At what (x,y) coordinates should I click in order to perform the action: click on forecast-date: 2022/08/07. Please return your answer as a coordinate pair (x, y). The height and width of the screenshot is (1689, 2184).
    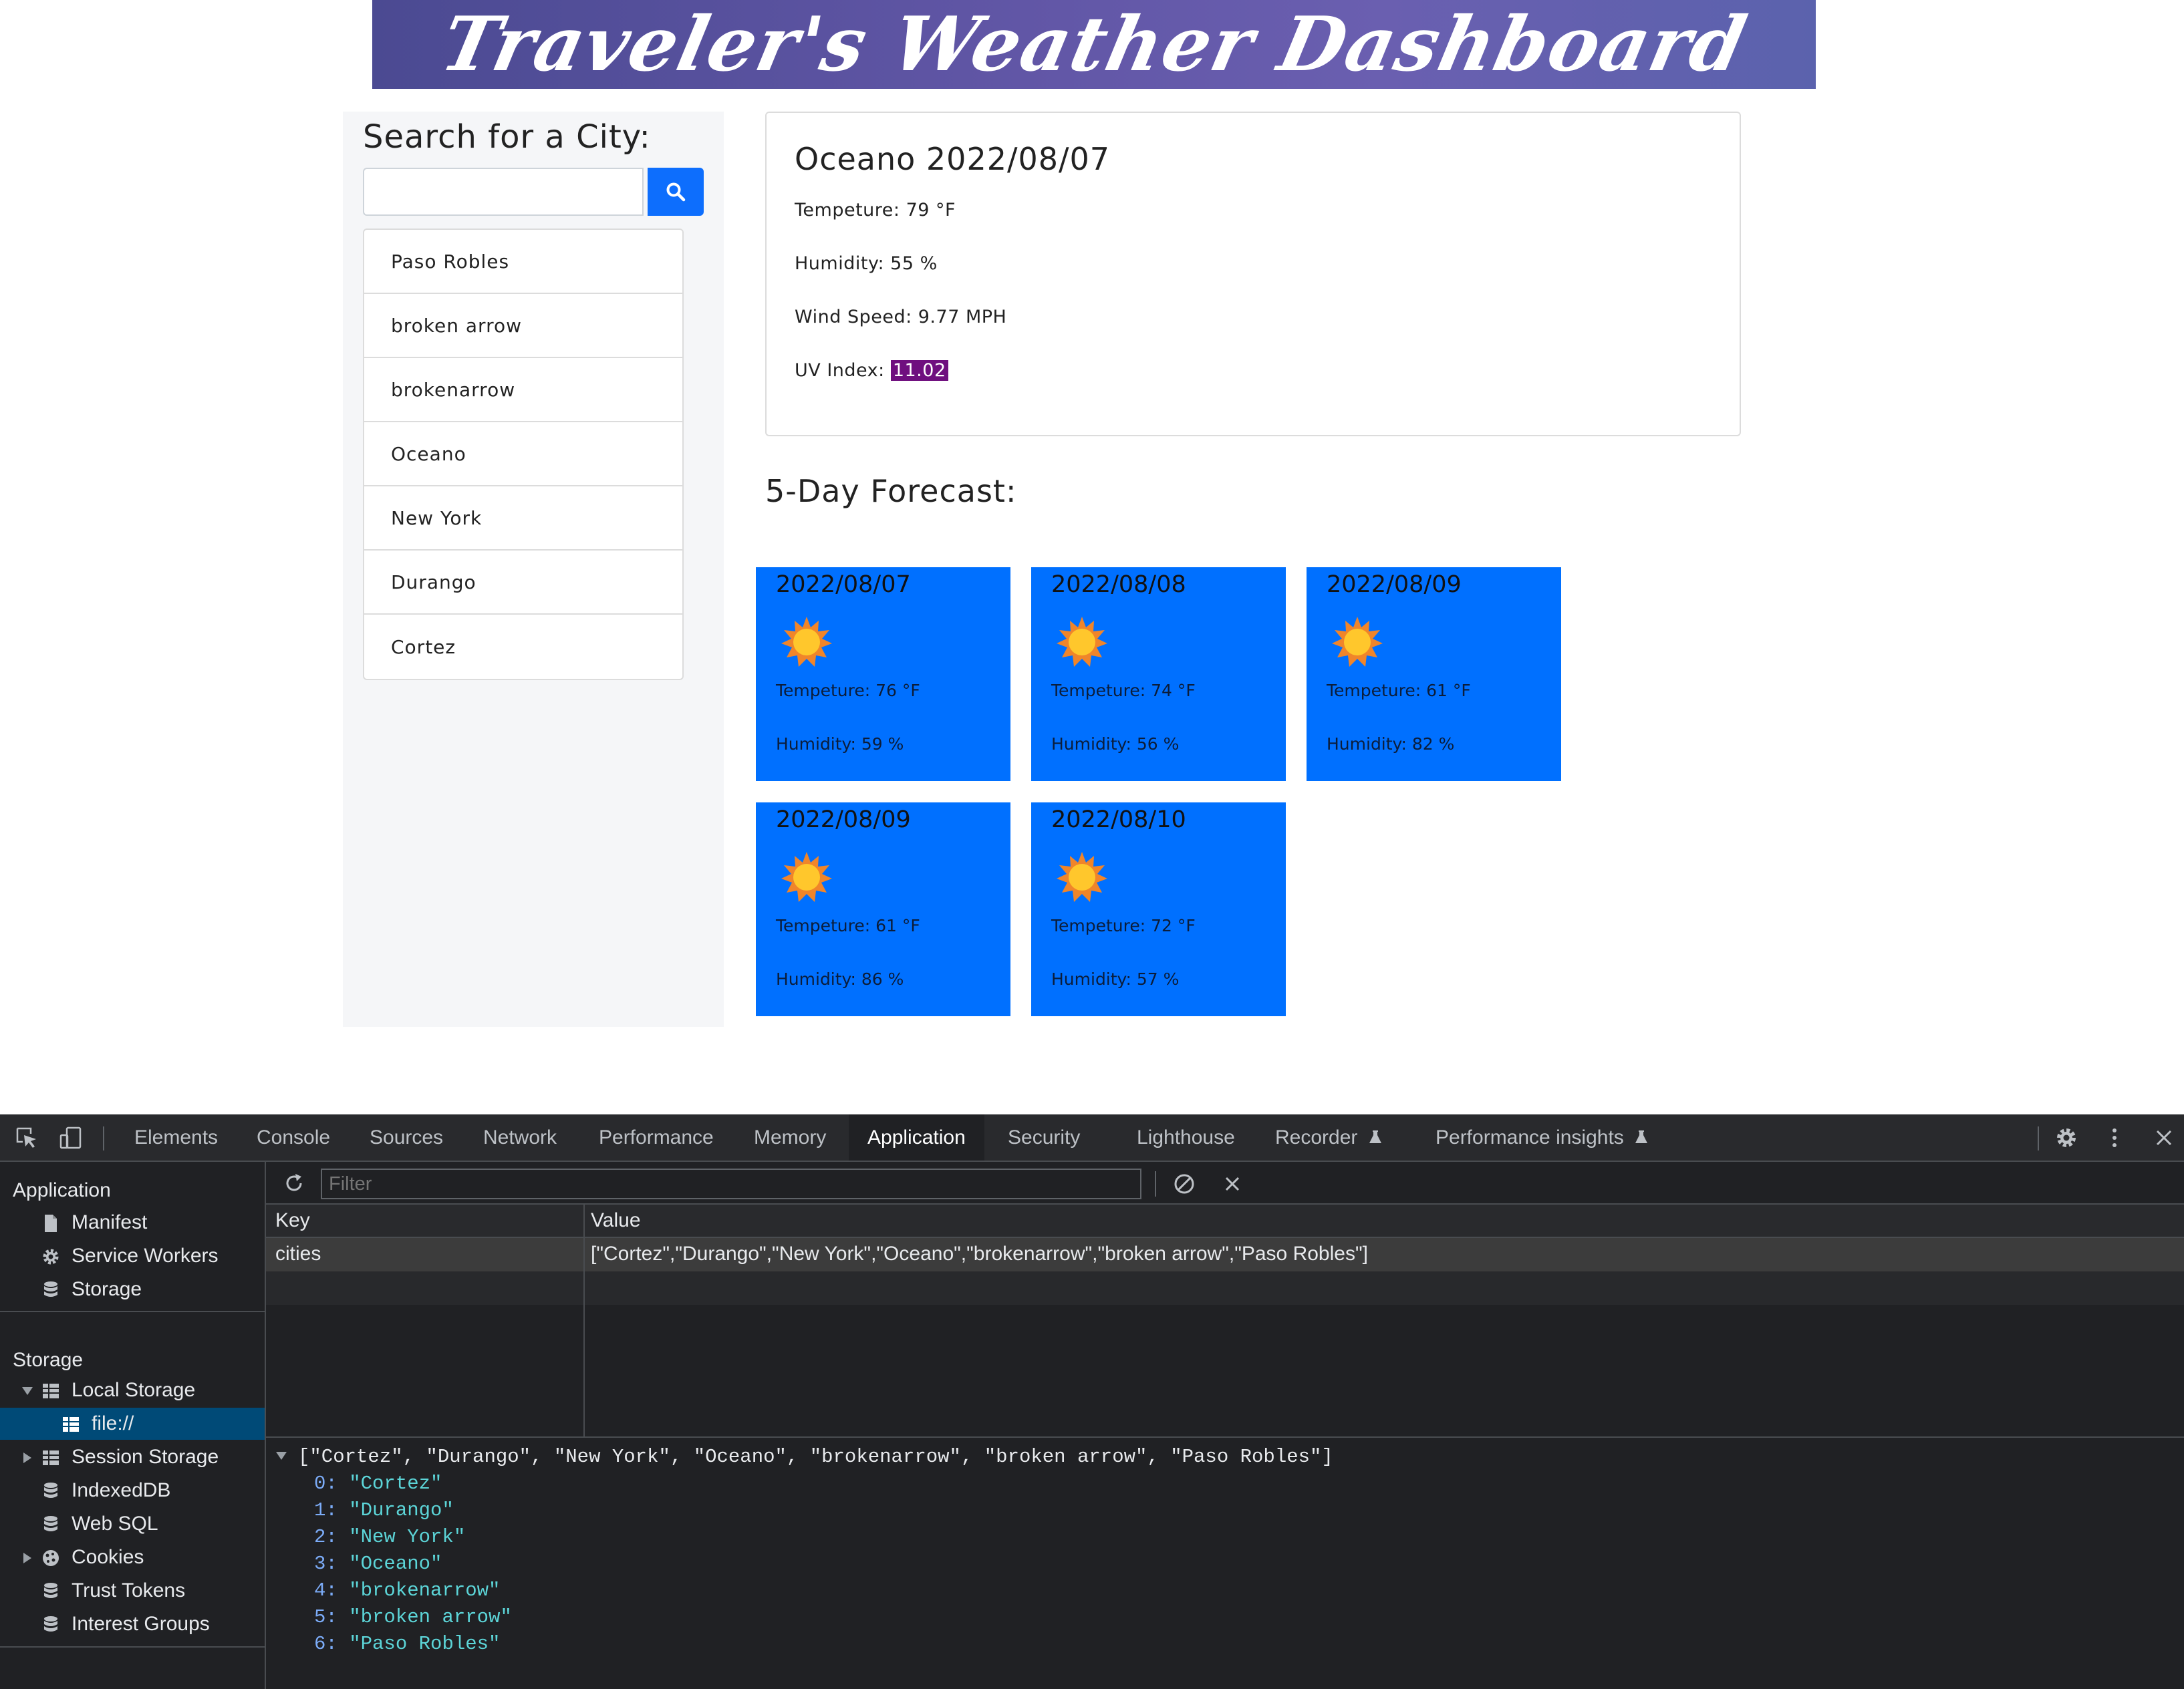
    Looking at the image, I should click on (843, 584).